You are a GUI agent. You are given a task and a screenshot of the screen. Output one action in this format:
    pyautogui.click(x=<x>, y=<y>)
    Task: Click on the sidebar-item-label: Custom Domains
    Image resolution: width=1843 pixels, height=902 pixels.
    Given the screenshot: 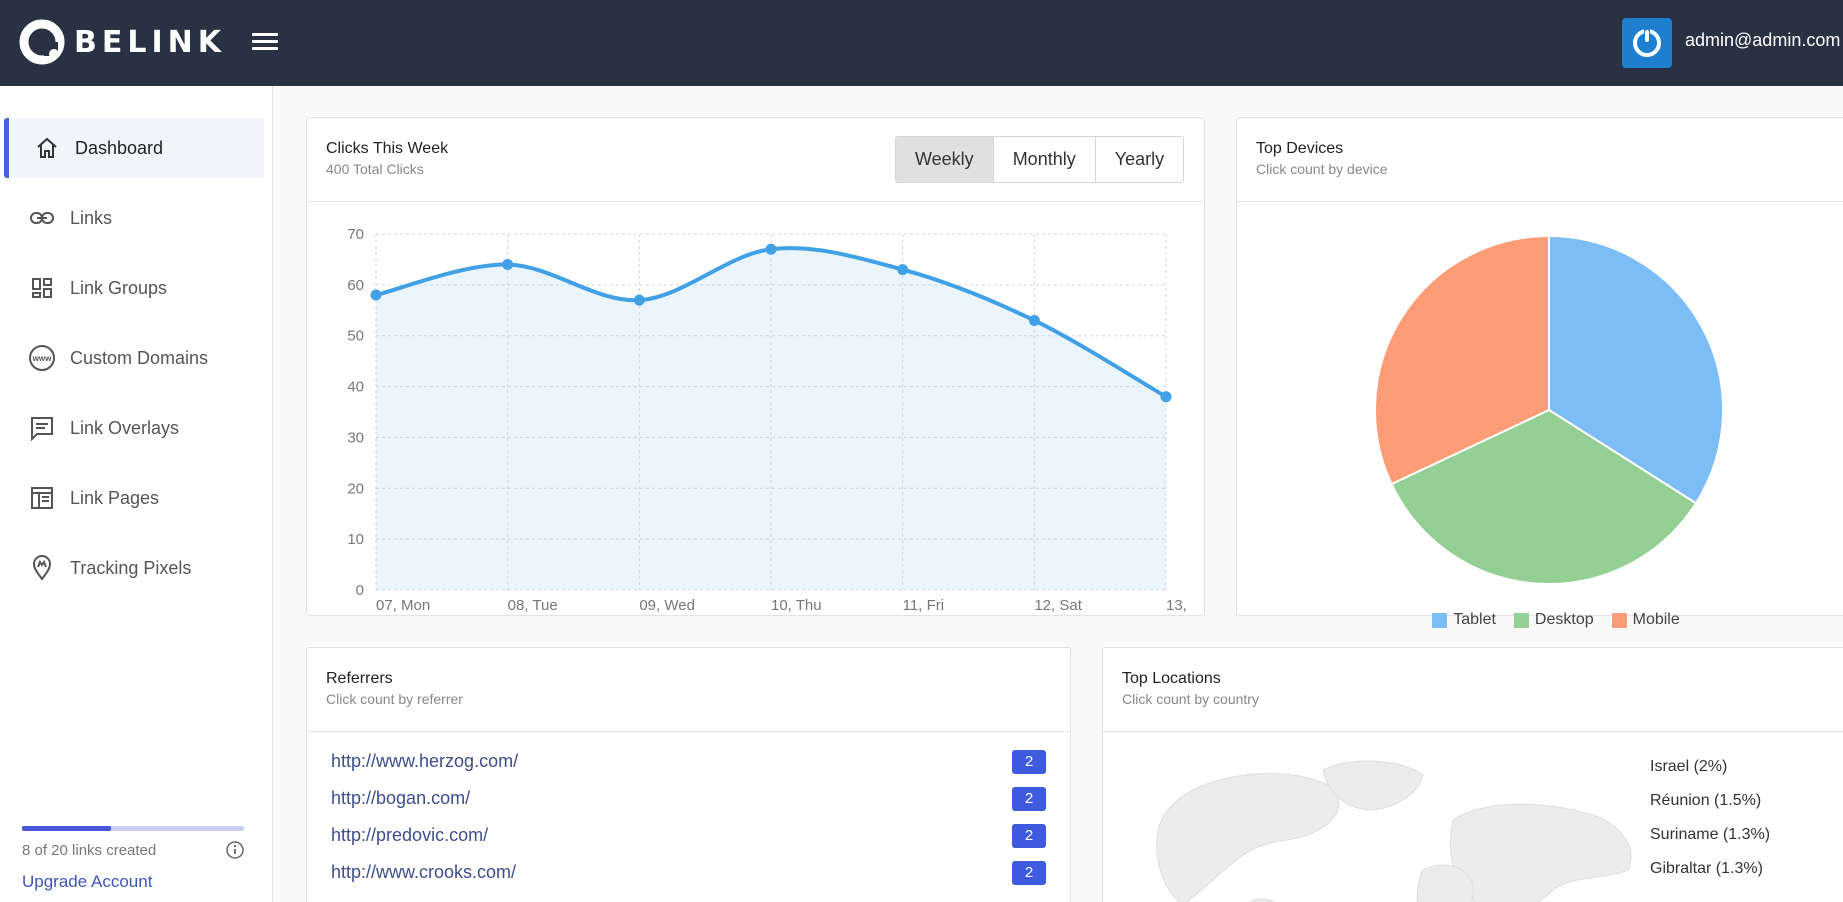 What is the action you would take?
    pyautogui.click(x=139, y=357)
    